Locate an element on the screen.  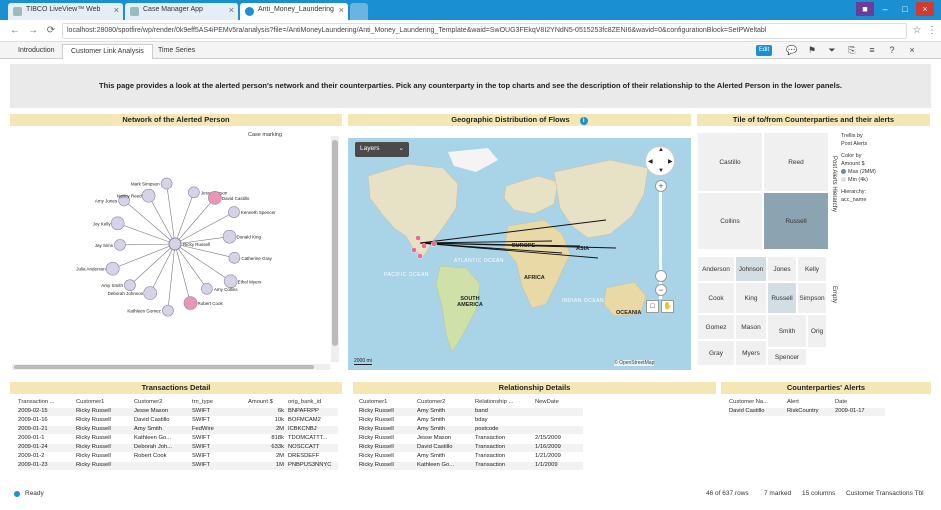
pan-left-icon: ◀ is located at coordinates (650, 161).